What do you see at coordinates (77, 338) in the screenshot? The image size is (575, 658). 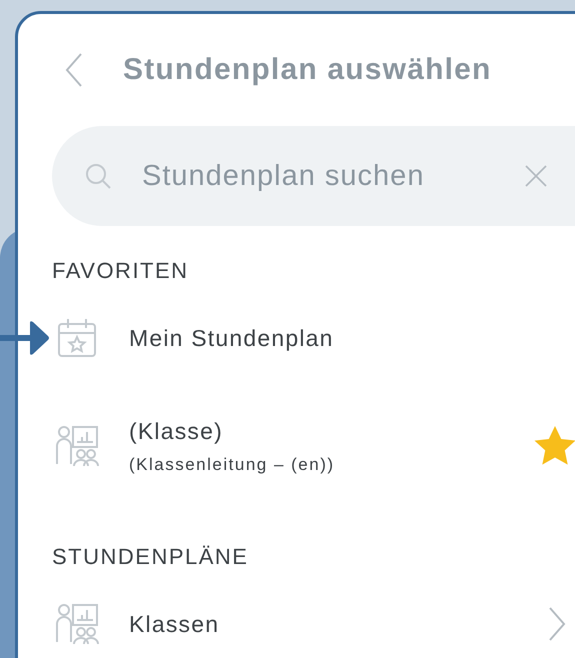 I see `calendar-star-icon` at bounding box center [77, 338].